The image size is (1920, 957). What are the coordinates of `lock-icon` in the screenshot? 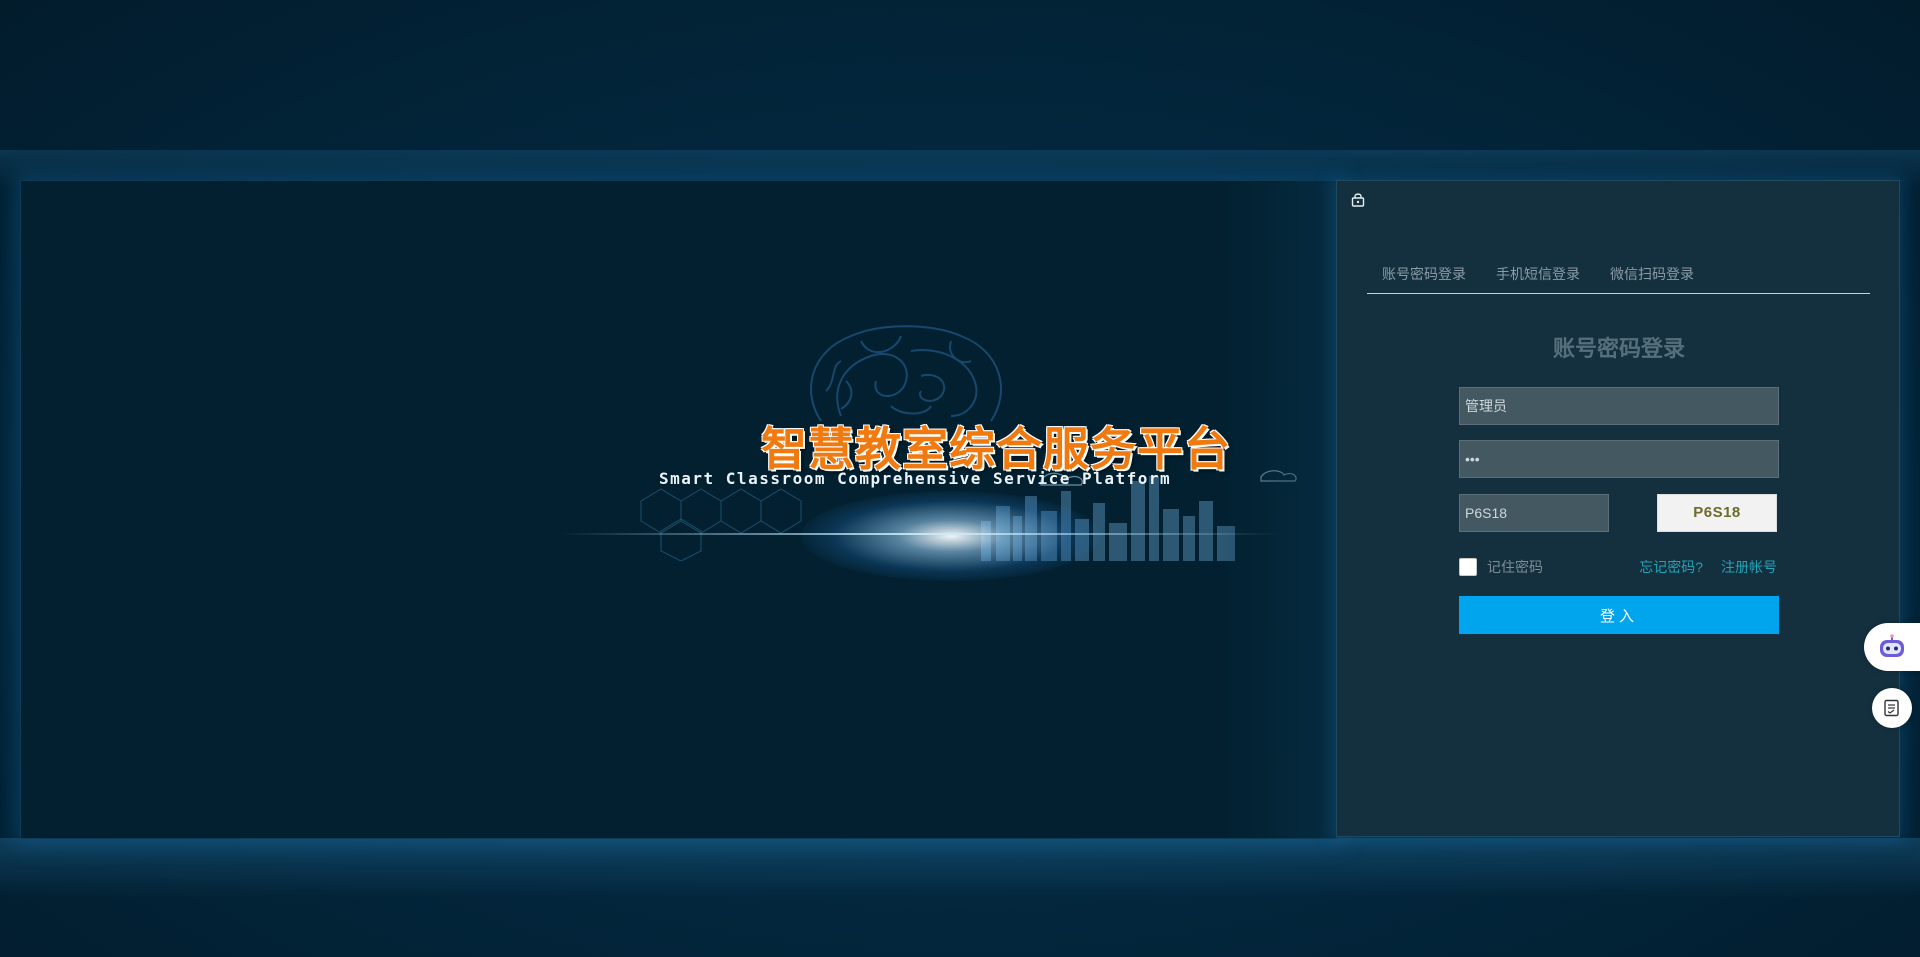 It's located at (1358, 200).